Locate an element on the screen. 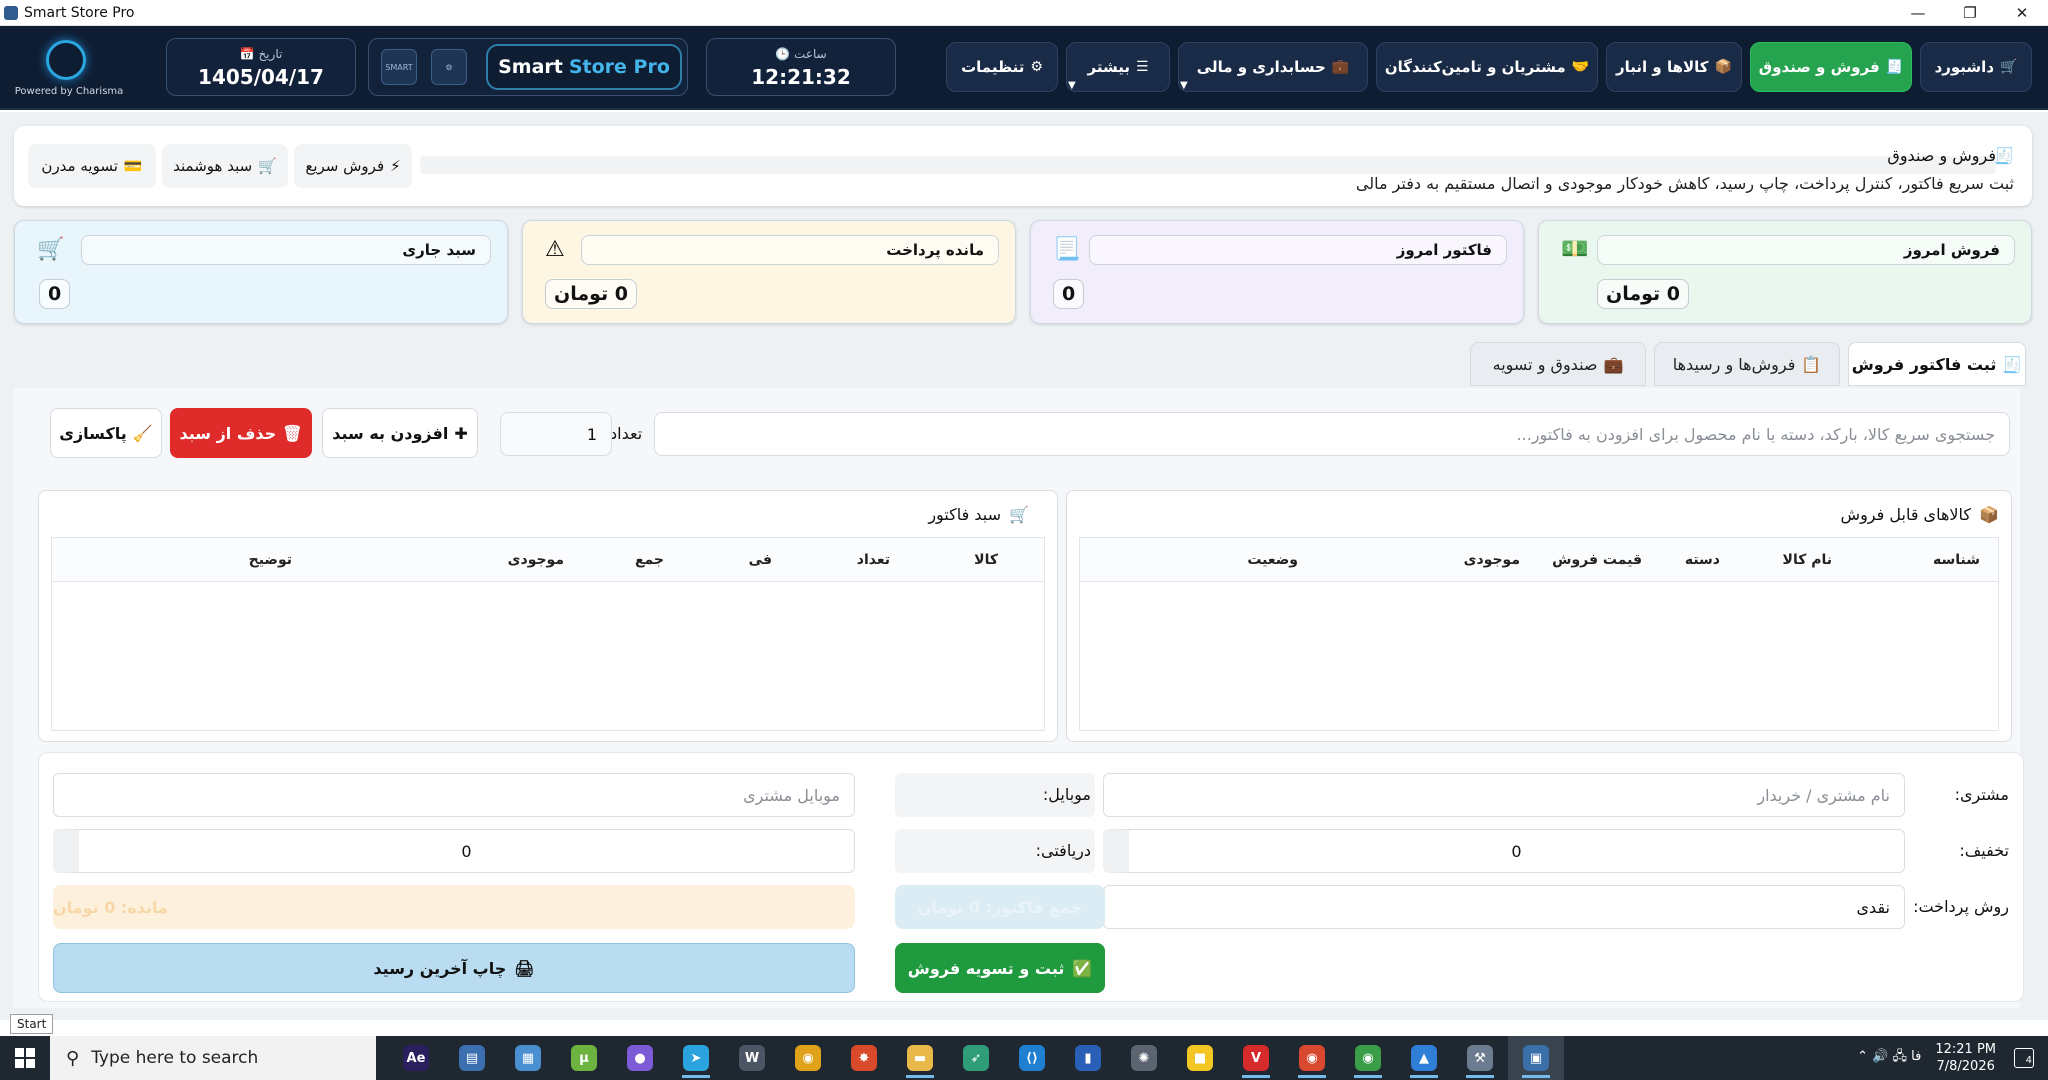  nav-settings: ⚙ تنظیمات is located at coordinates (1002, 67).